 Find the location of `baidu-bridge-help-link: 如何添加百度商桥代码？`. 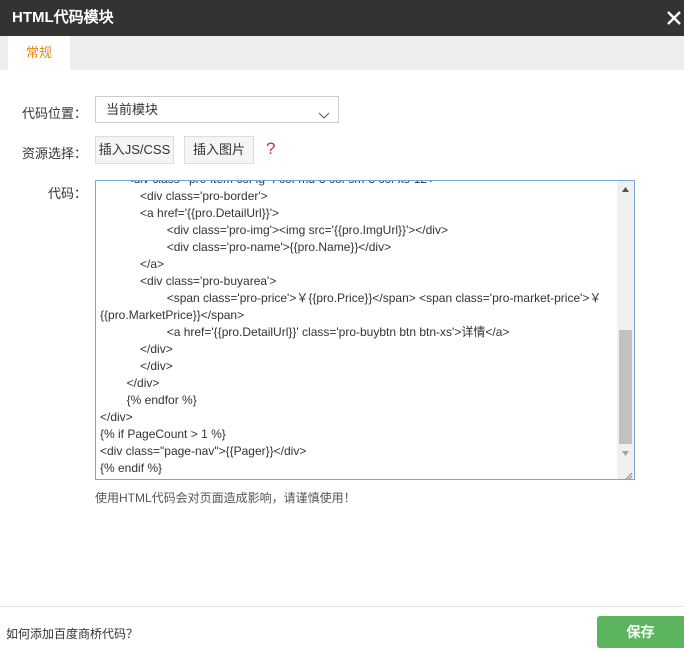

baidu-bridge-help-link: 如何添加百度商桥代码？ is located at coordinates (72, 633).